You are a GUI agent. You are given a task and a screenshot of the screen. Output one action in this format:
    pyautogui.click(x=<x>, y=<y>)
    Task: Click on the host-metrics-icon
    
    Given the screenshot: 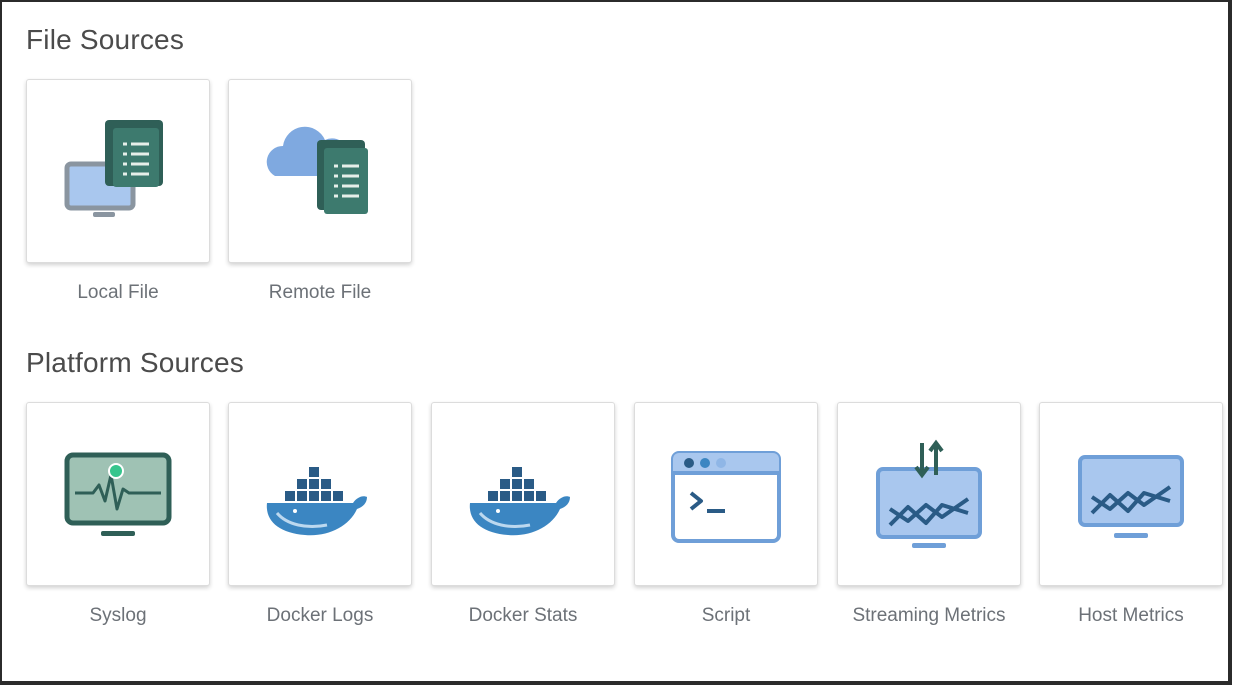 What is the action you would take?
    pyautogui.click(x=1131, y=496)
    